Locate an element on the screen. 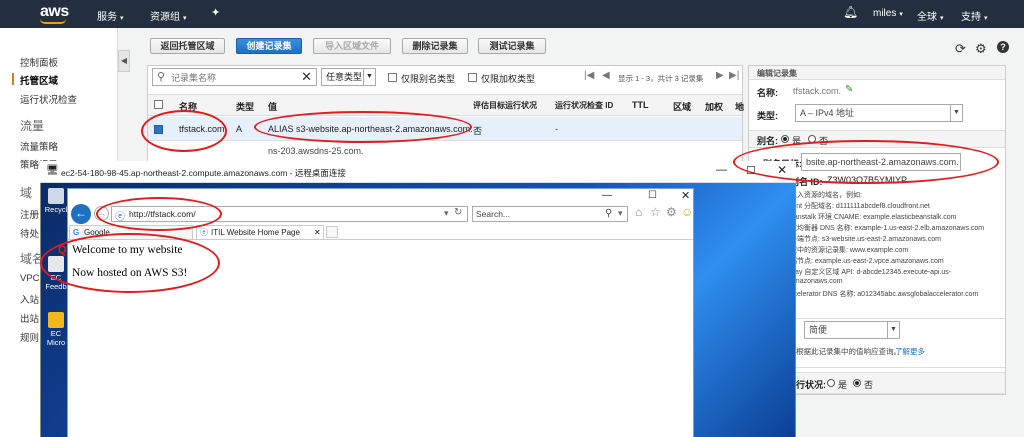  help-line: 入入资源的域名，例如: is located at coordinates (826, 195).